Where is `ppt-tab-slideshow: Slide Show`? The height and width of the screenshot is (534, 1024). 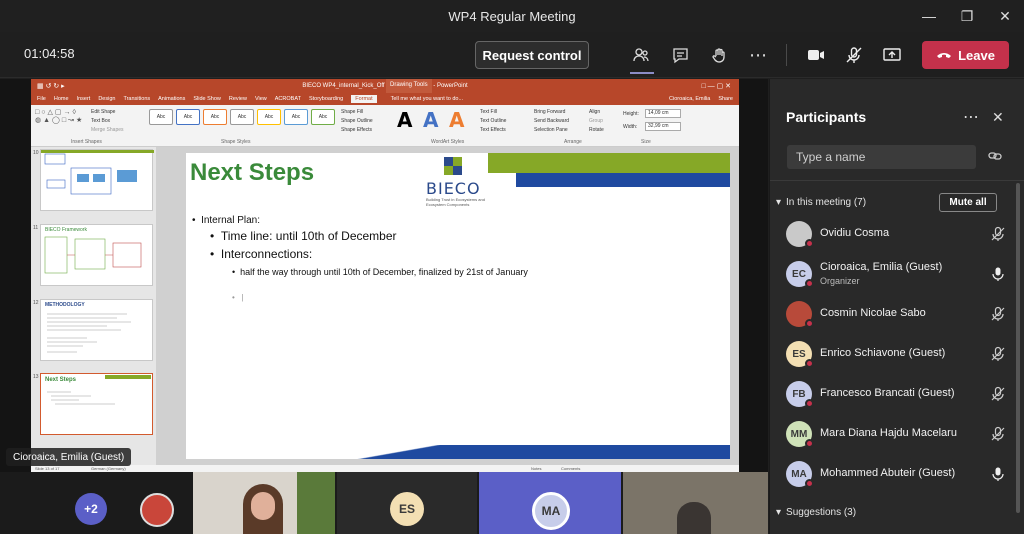 ppt-tab-slideshow: Slide Show is located at coordinates (207, 99).